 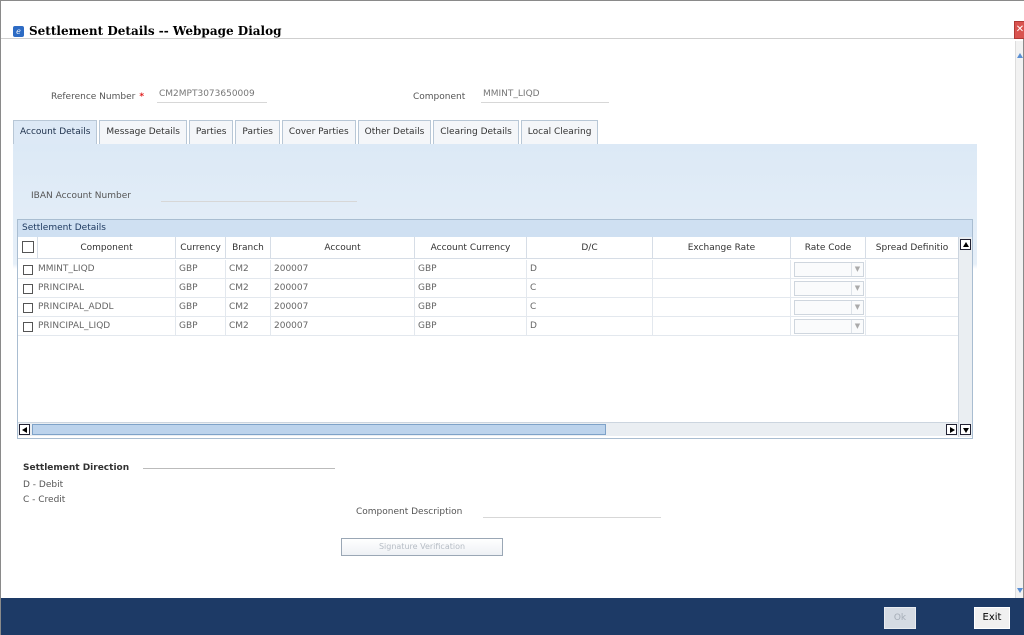 I want to click on tab-parties-2: Parties, so click(x=257, y=132).